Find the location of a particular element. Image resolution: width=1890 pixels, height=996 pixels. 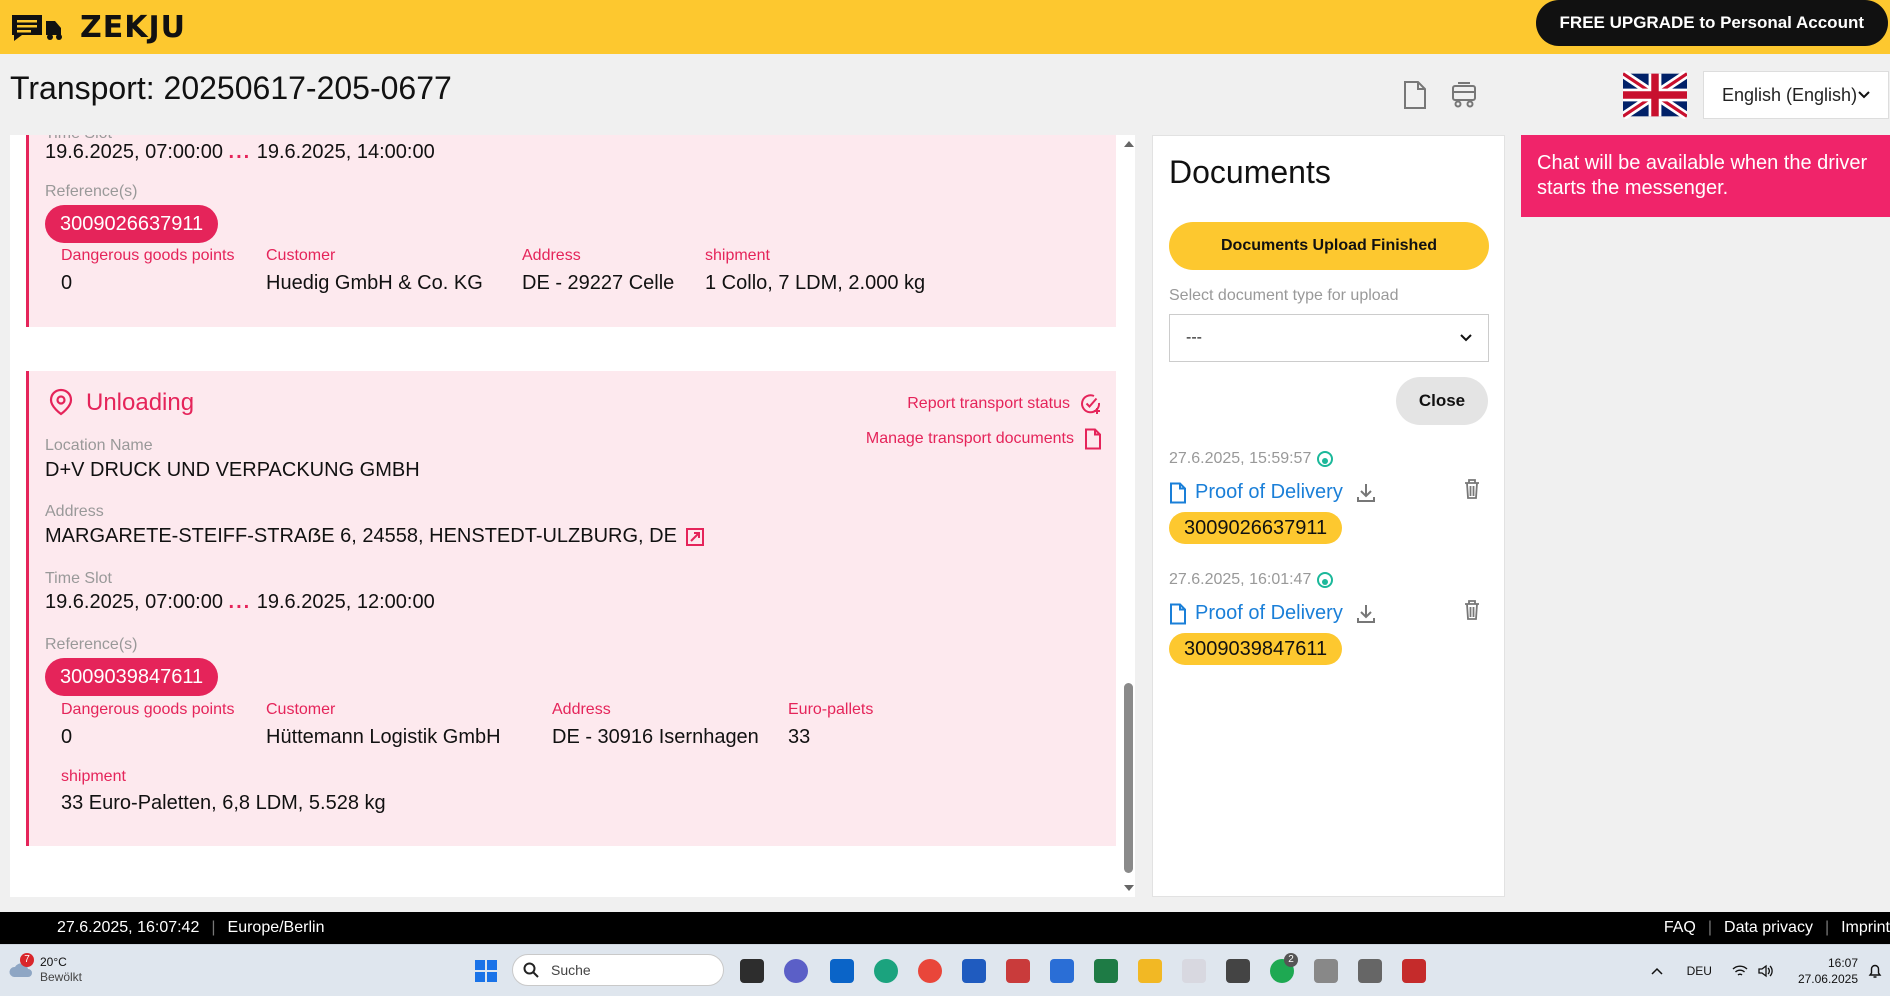

reference-badge: 3009039847611 is located at coordinates (132, 677).